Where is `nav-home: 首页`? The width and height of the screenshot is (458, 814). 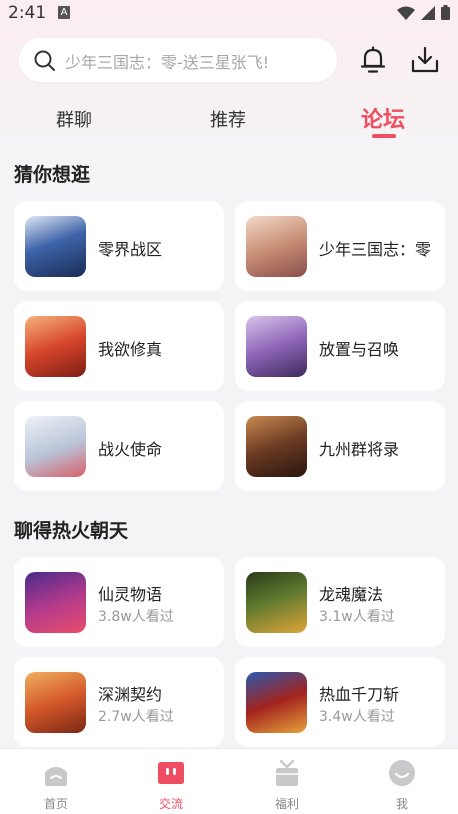 nav-home: 首页 is located at coordinates (56, 781).